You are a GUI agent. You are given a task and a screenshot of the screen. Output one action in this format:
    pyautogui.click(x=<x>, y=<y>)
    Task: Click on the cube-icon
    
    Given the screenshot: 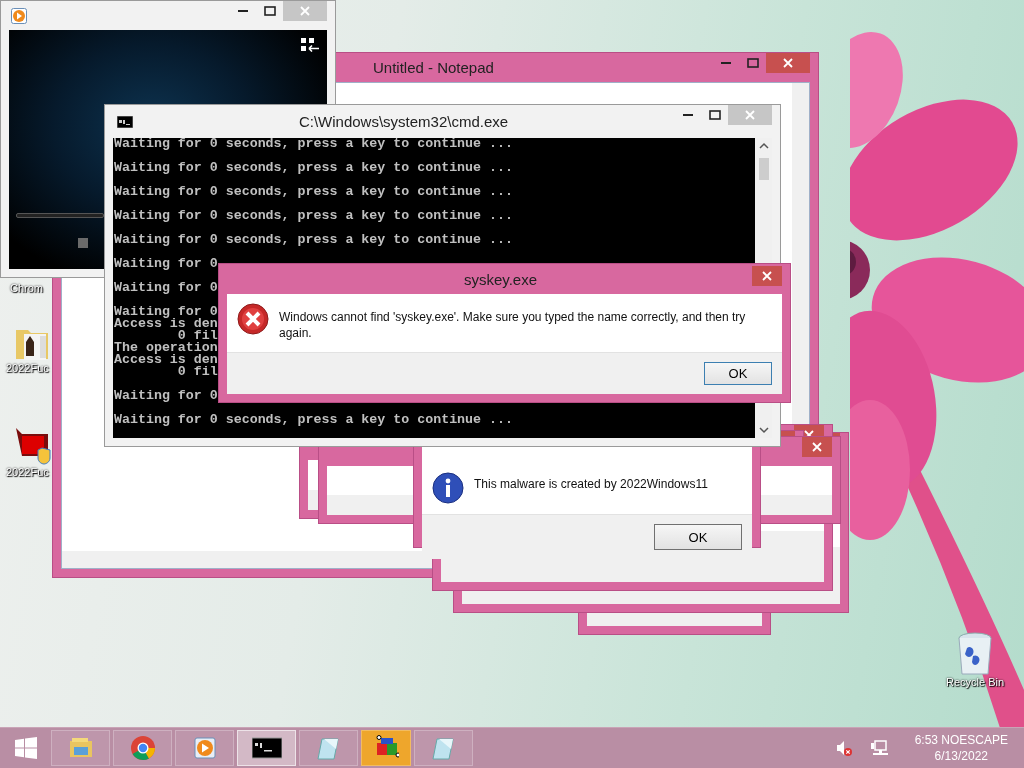 What is the action you would take?
    pyautogui.click(x=386, y=748)
    